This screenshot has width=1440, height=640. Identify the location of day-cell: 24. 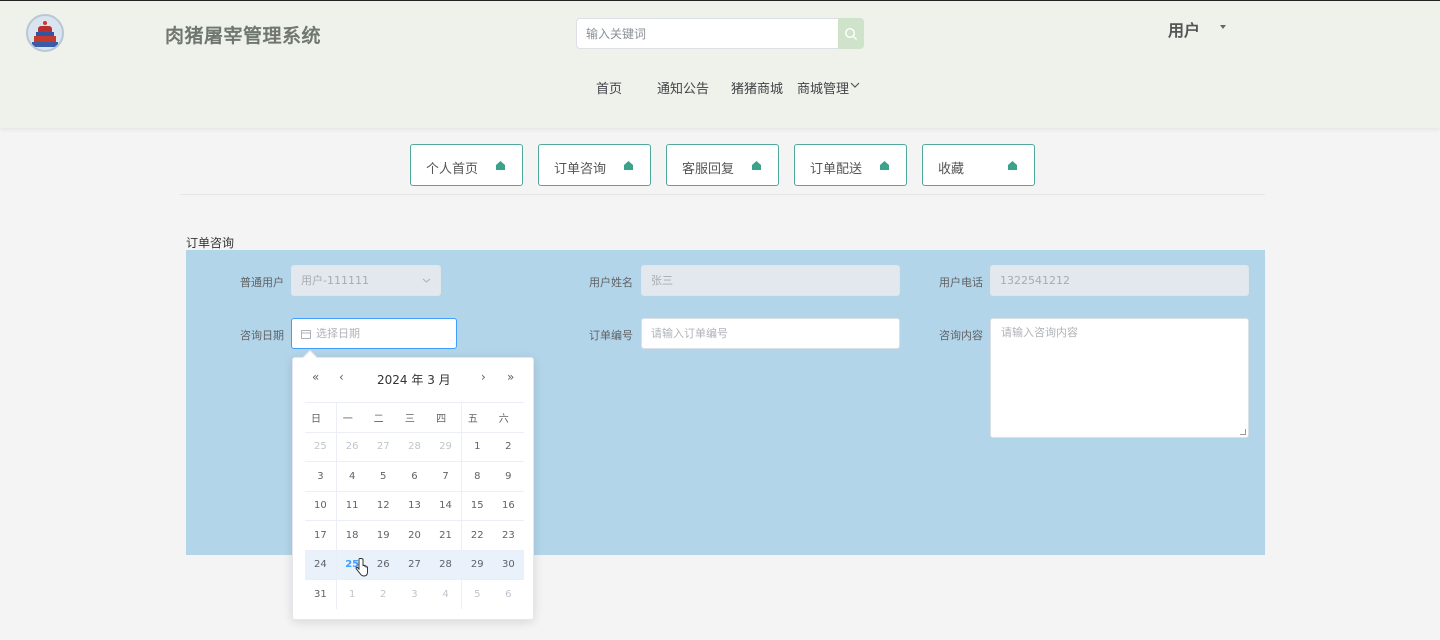
(321, 564).